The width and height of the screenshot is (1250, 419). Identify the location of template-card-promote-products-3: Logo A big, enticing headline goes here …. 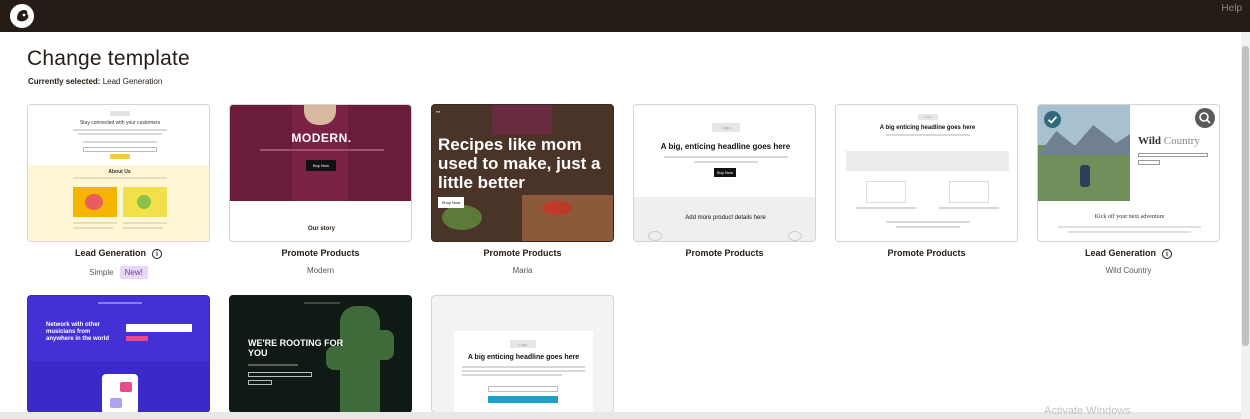
(724, 173).